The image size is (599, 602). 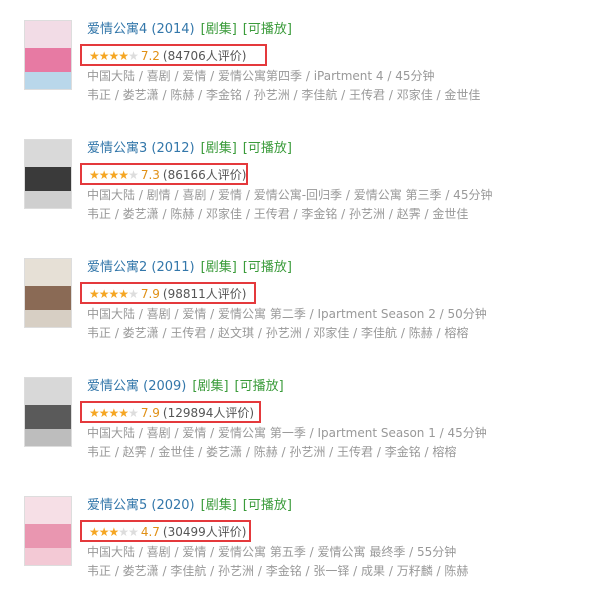 I want to click on title-link: 爱情公寓 (2009), so click(x=136, y=386).